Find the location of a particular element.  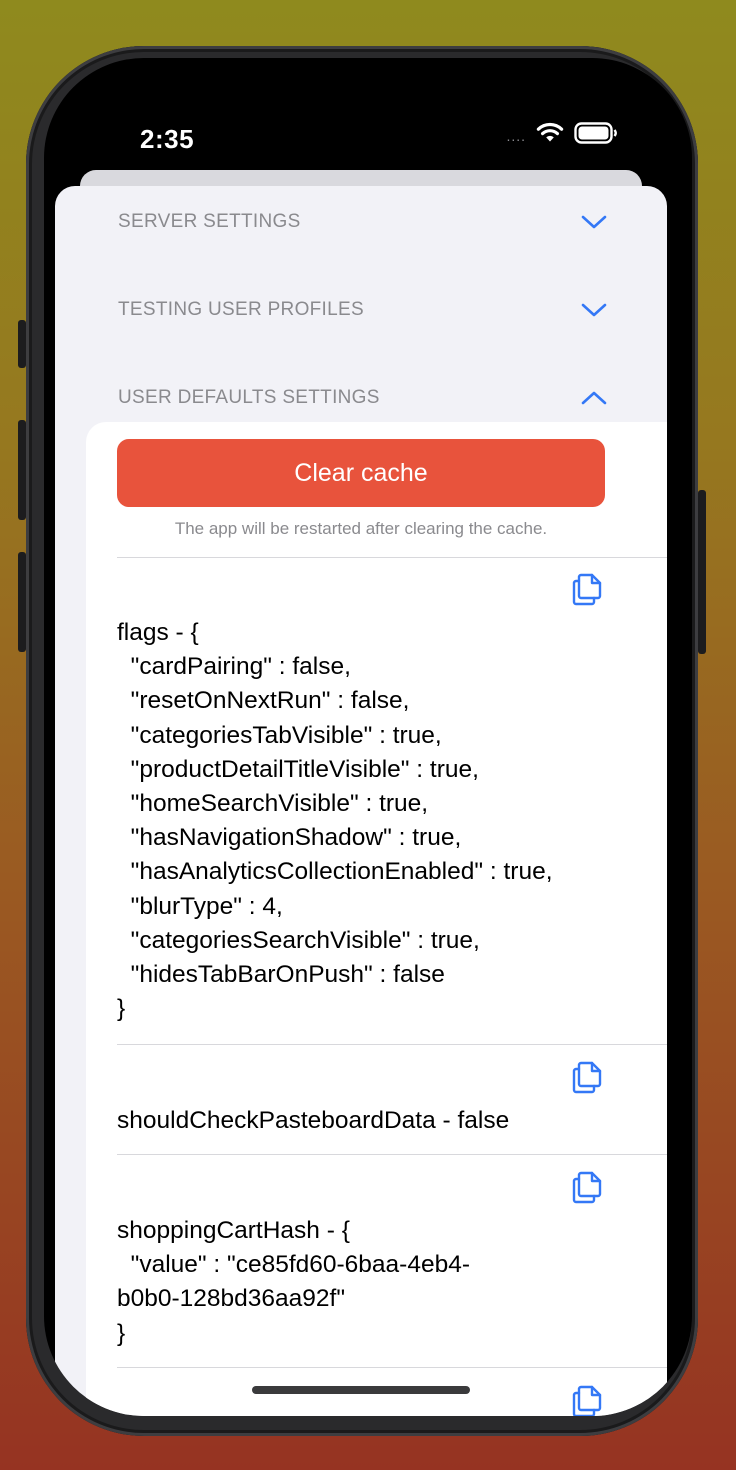

section-user-defaults-settings: USER DEFAULTS SETTINGS is located at coordinates (363, 398).